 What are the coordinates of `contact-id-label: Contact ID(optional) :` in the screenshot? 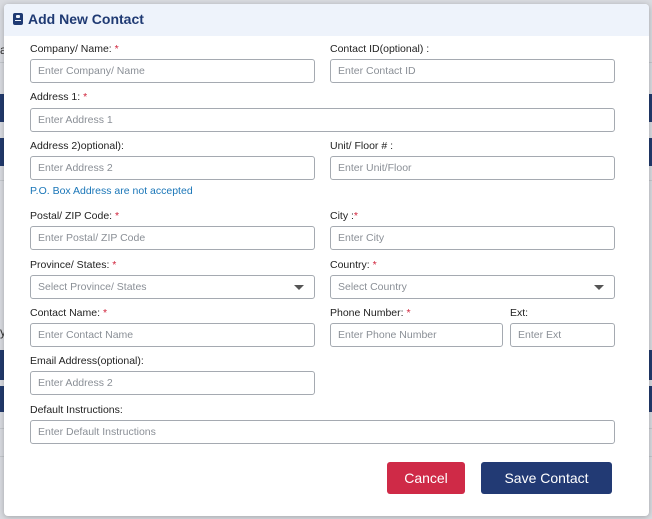 It's located at (380, 49).